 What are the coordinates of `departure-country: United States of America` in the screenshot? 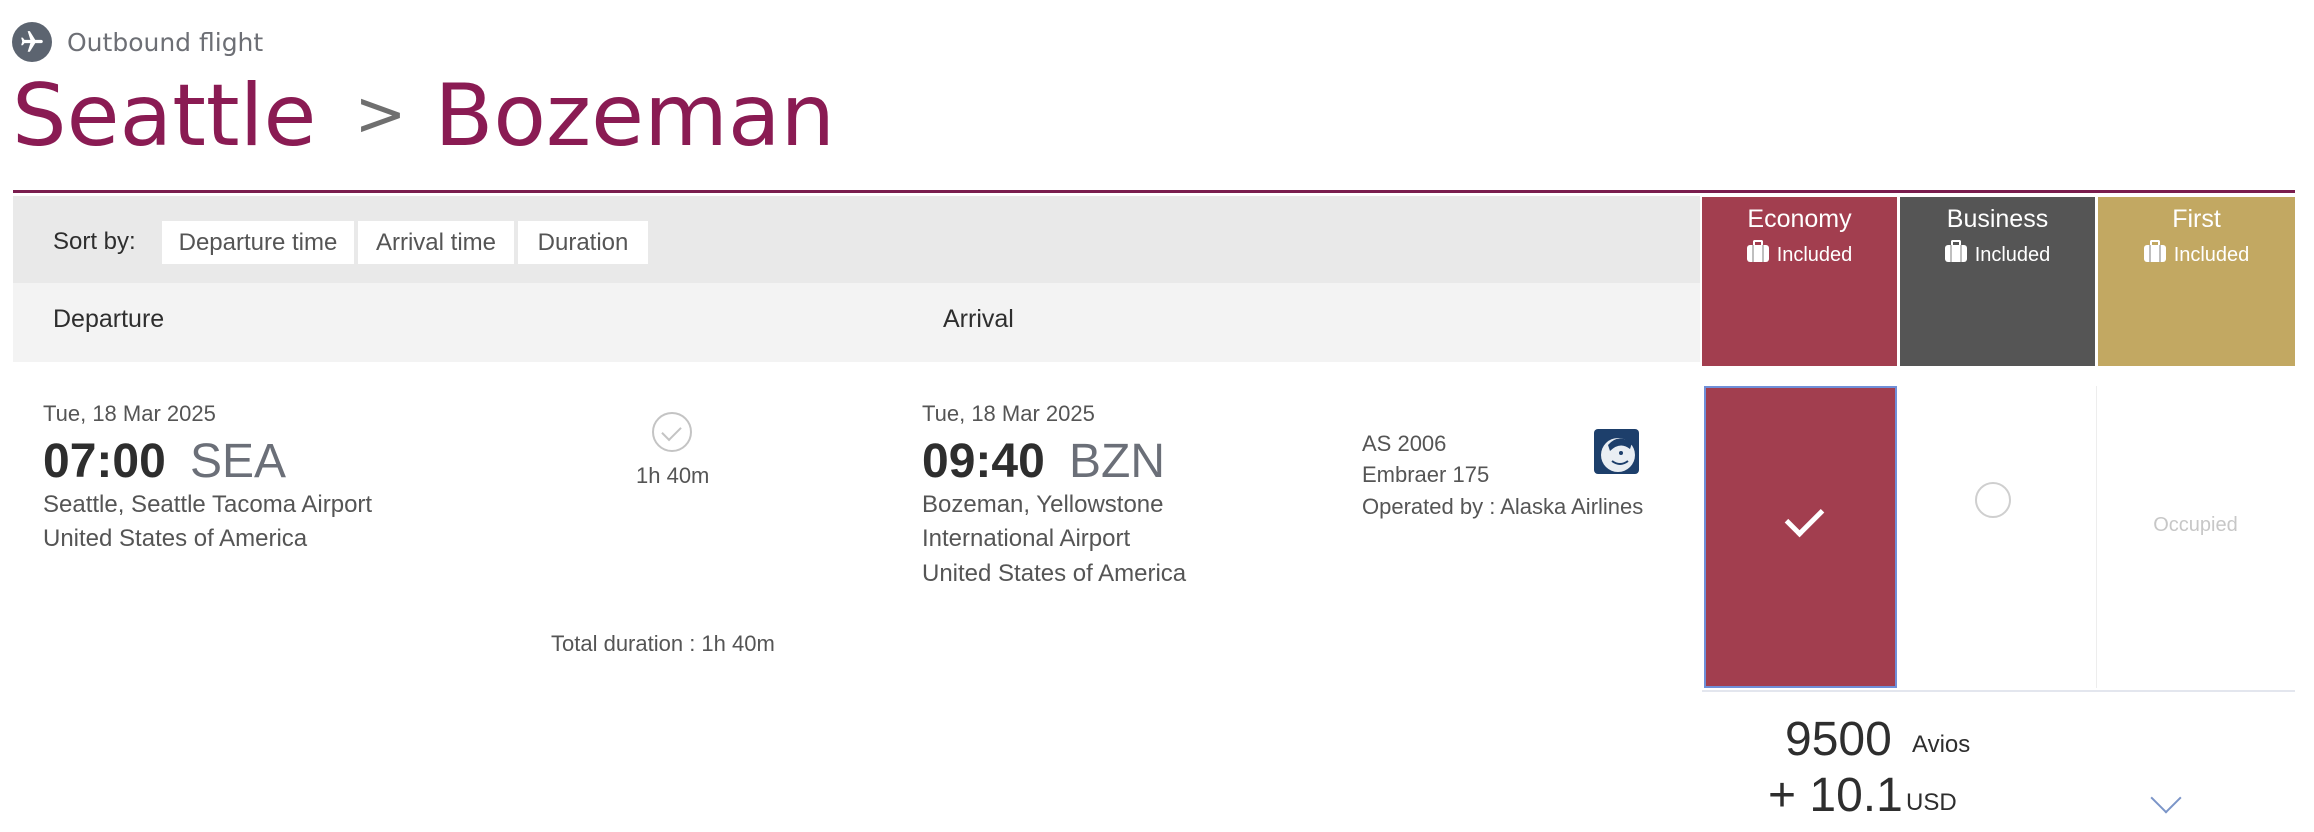 It's located at (175, 538).